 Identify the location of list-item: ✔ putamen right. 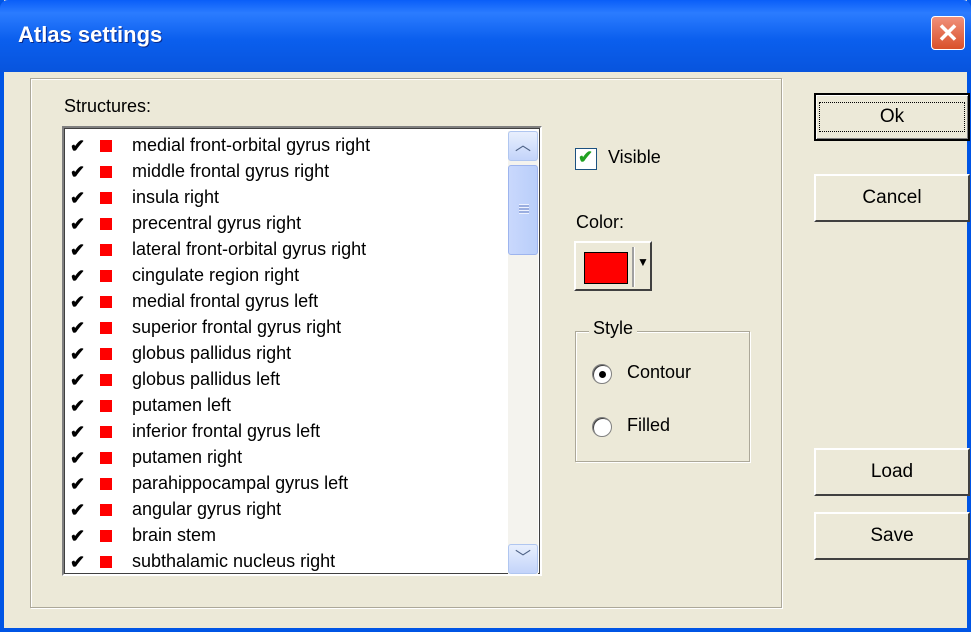
(287, 459).